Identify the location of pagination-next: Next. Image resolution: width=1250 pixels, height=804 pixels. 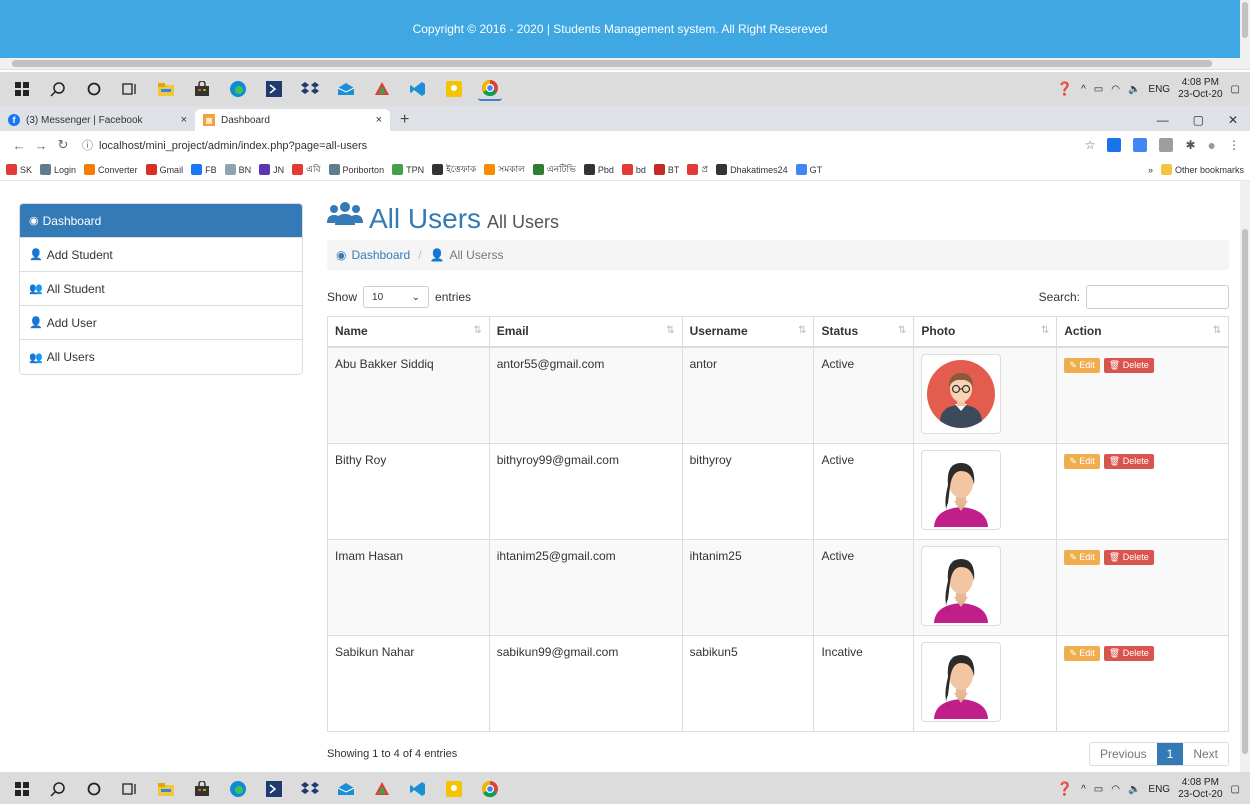
(1205, 754).